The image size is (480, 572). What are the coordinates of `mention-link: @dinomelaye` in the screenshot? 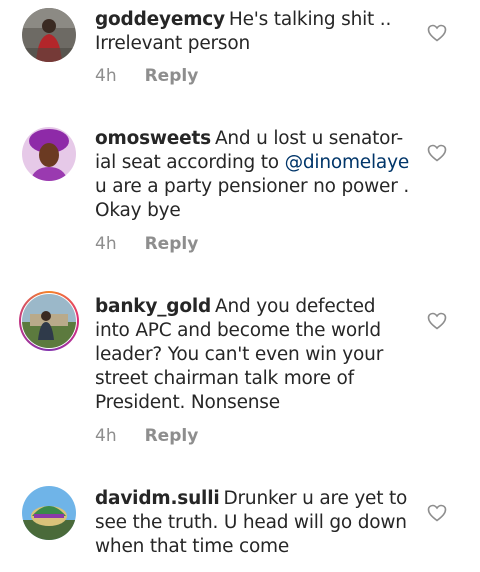 It's located at (347, 162).